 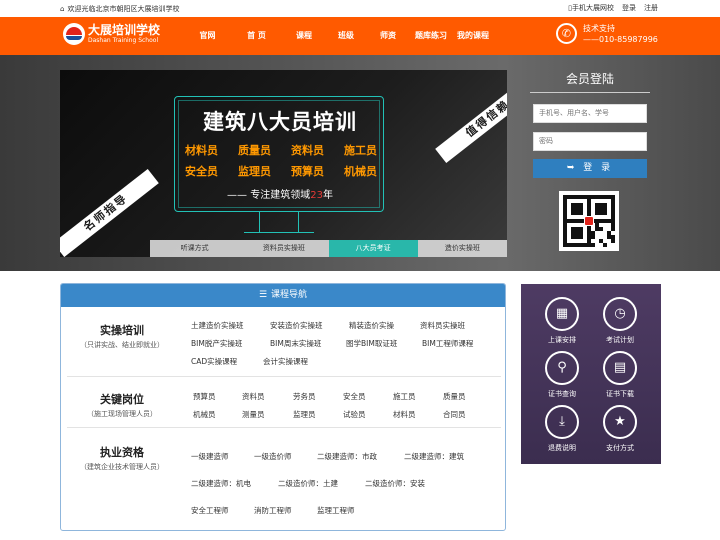 I want to click on course-link: 二级建造师：机电, so click(x=221, y=483).